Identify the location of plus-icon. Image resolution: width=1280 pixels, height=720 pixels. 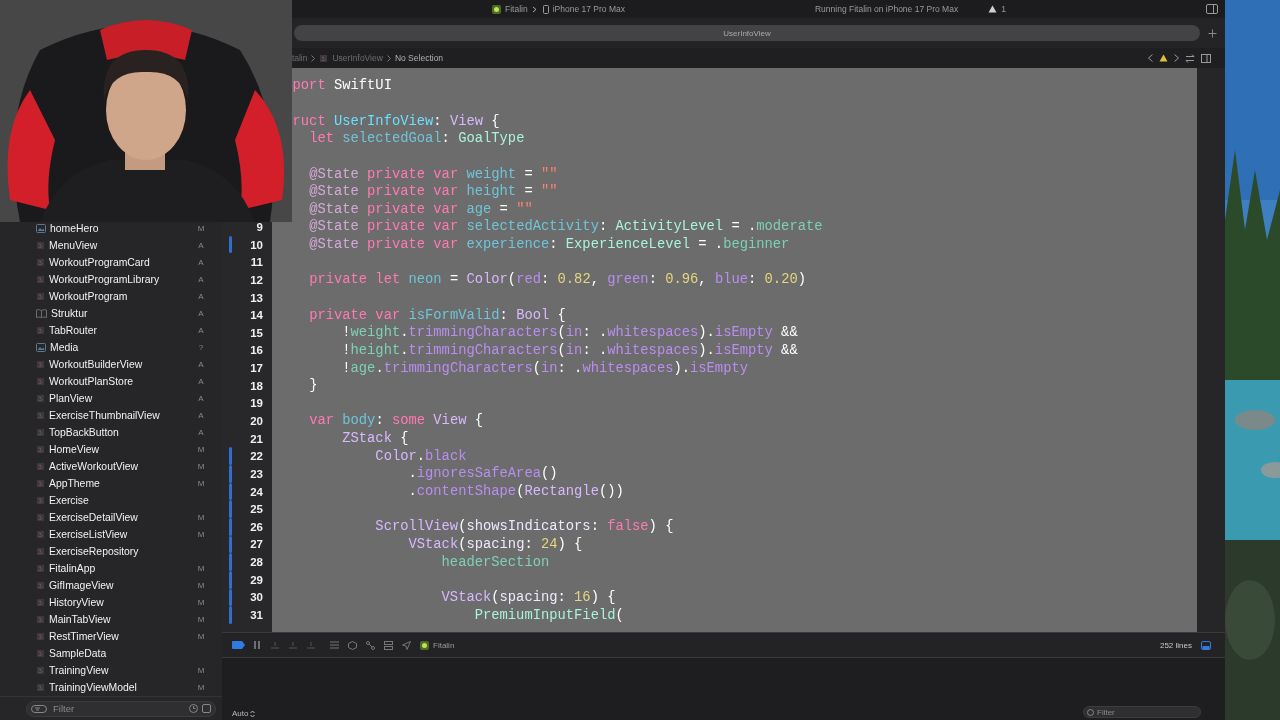
(1212, 33).